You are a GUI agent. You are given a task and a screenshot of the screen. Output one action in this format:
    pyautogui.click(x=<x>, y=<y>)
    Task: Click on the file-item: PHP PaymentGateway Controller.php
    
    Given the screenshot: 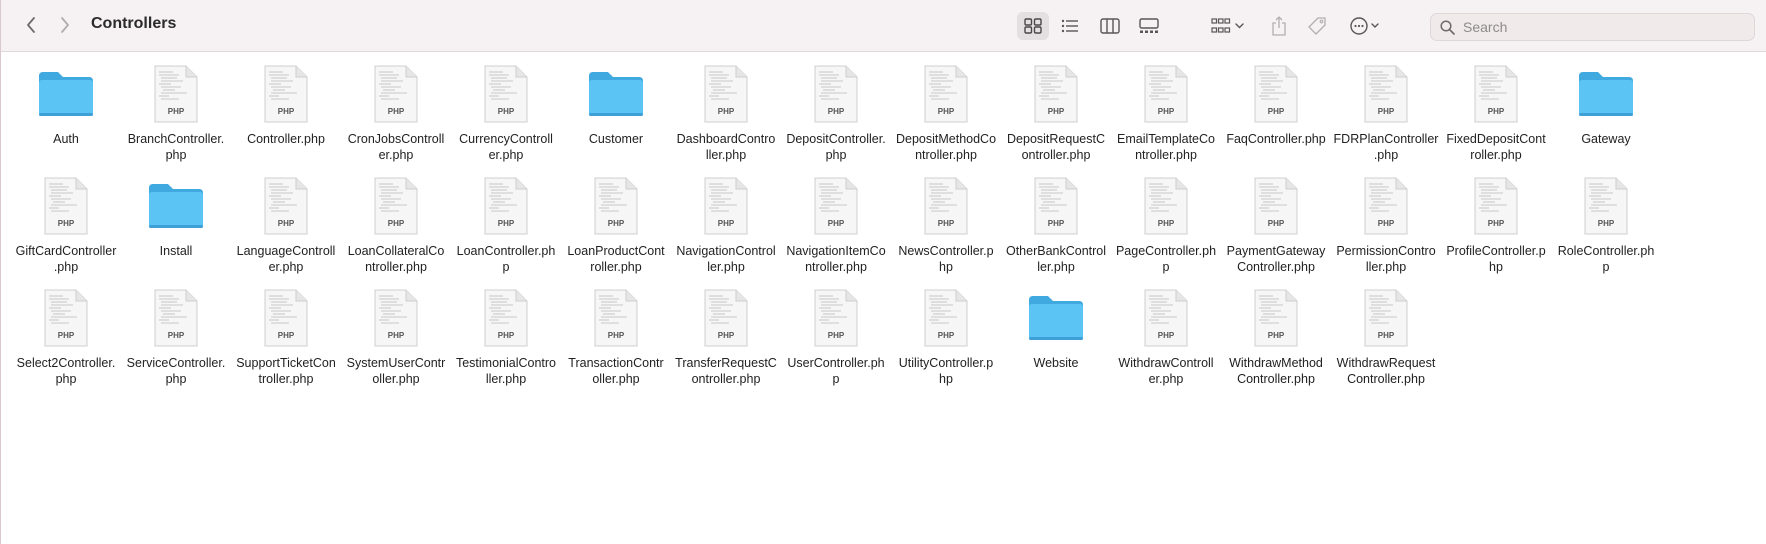 What is the action you would take?
    pyautogui.click(x=1276, y=228)
    